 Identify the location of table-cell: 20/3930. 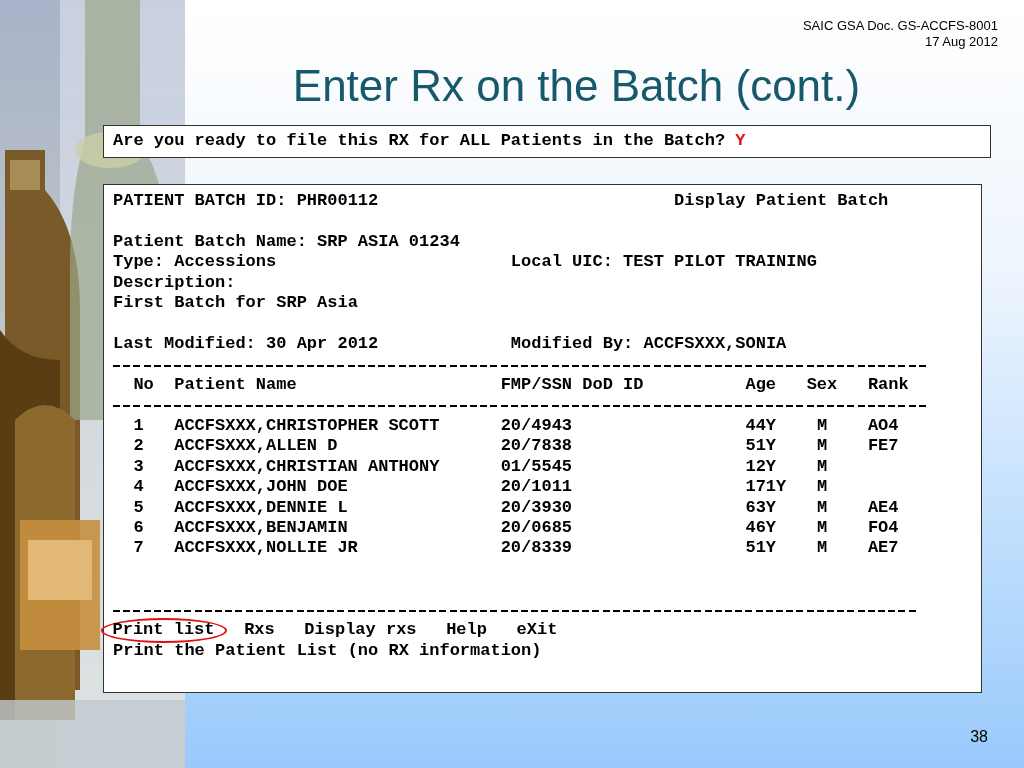
(536, 507).